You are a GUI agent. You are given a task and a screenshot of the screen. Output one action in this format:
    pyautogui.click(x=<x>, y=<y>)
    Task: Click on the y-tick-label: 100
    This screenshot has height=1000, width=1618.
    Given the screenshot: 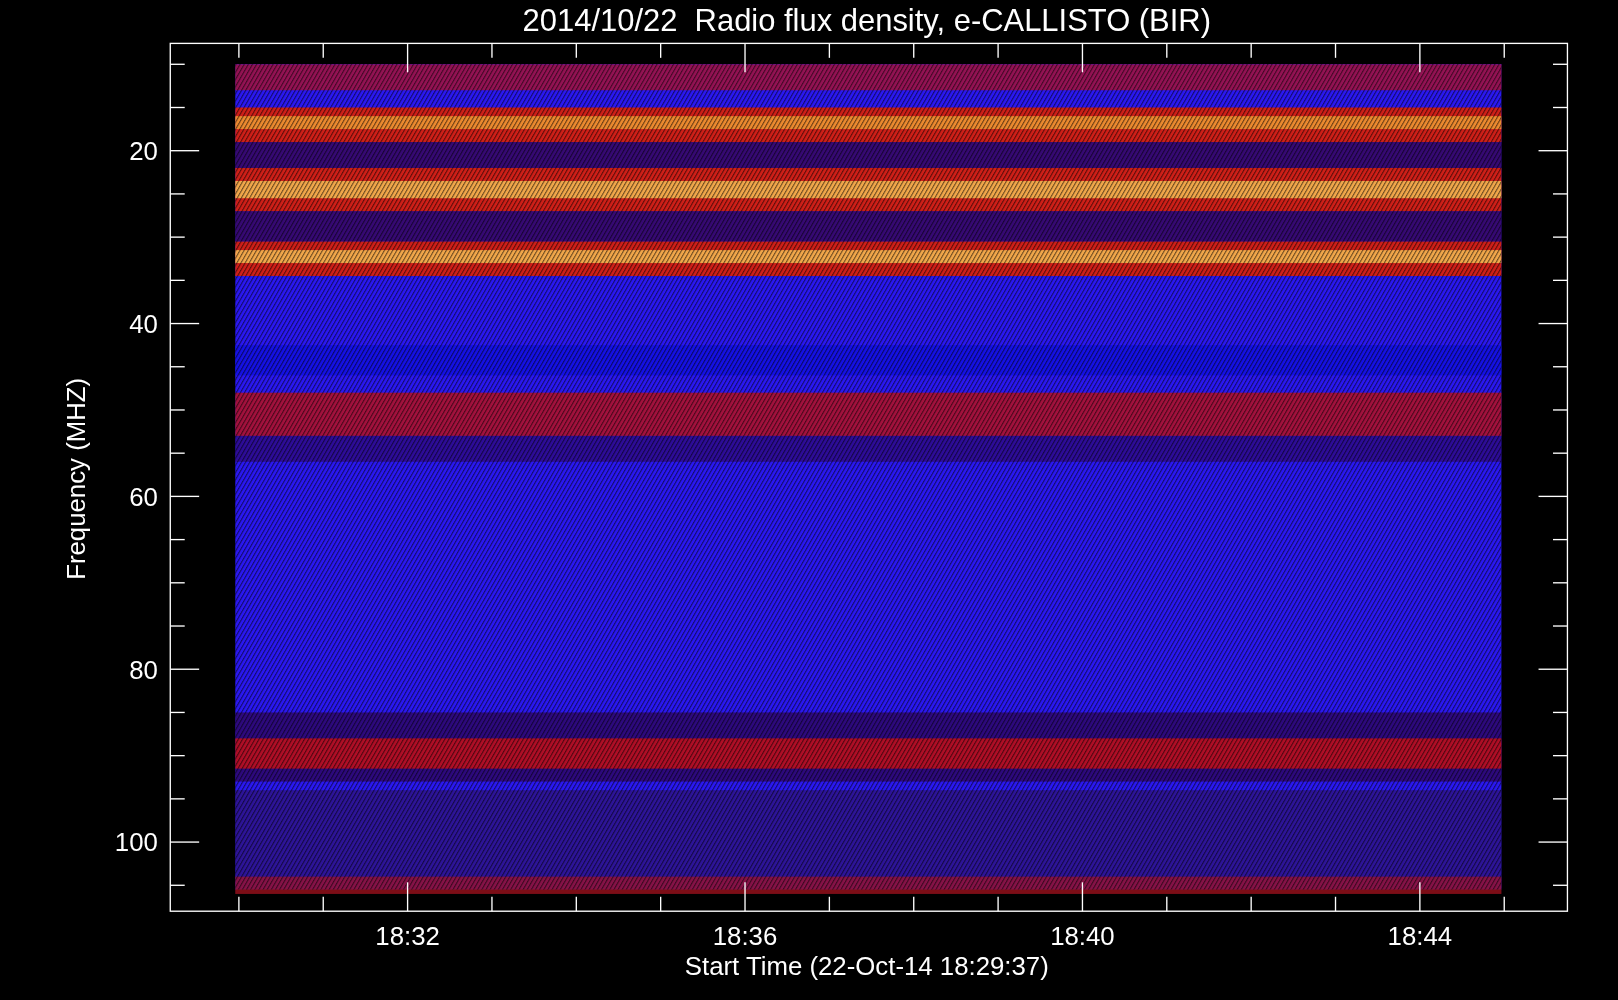 What is the action you would take?
    pyautogui.click(x=136, y=842)
    